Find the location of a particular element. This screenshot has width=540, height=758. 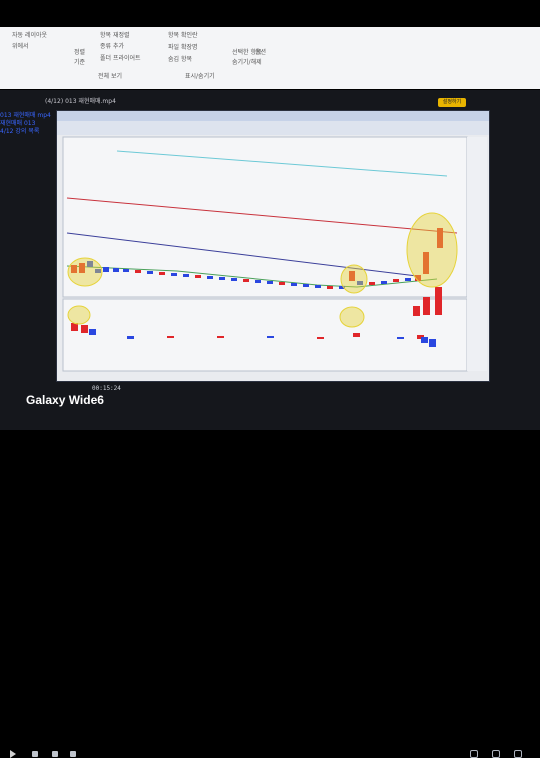

settings-icon is located at coordinates (518, 754).